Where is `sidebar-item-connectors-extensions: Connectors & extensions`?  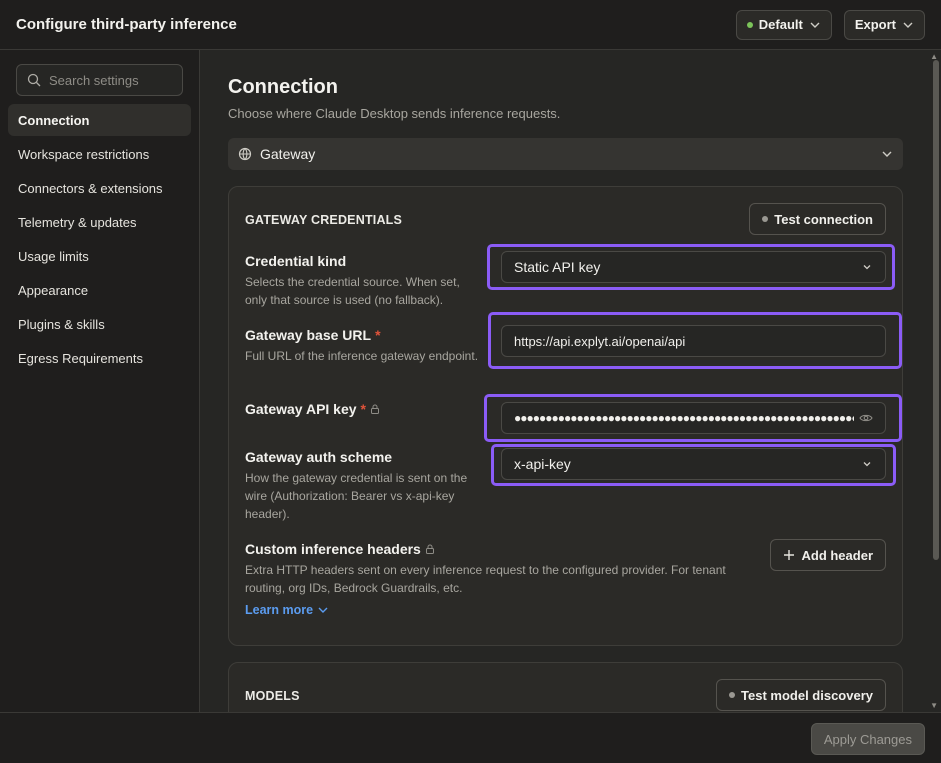
sidebar-item-connectors-extensions: Connectors & extensions is located at coordinates (99, 188).